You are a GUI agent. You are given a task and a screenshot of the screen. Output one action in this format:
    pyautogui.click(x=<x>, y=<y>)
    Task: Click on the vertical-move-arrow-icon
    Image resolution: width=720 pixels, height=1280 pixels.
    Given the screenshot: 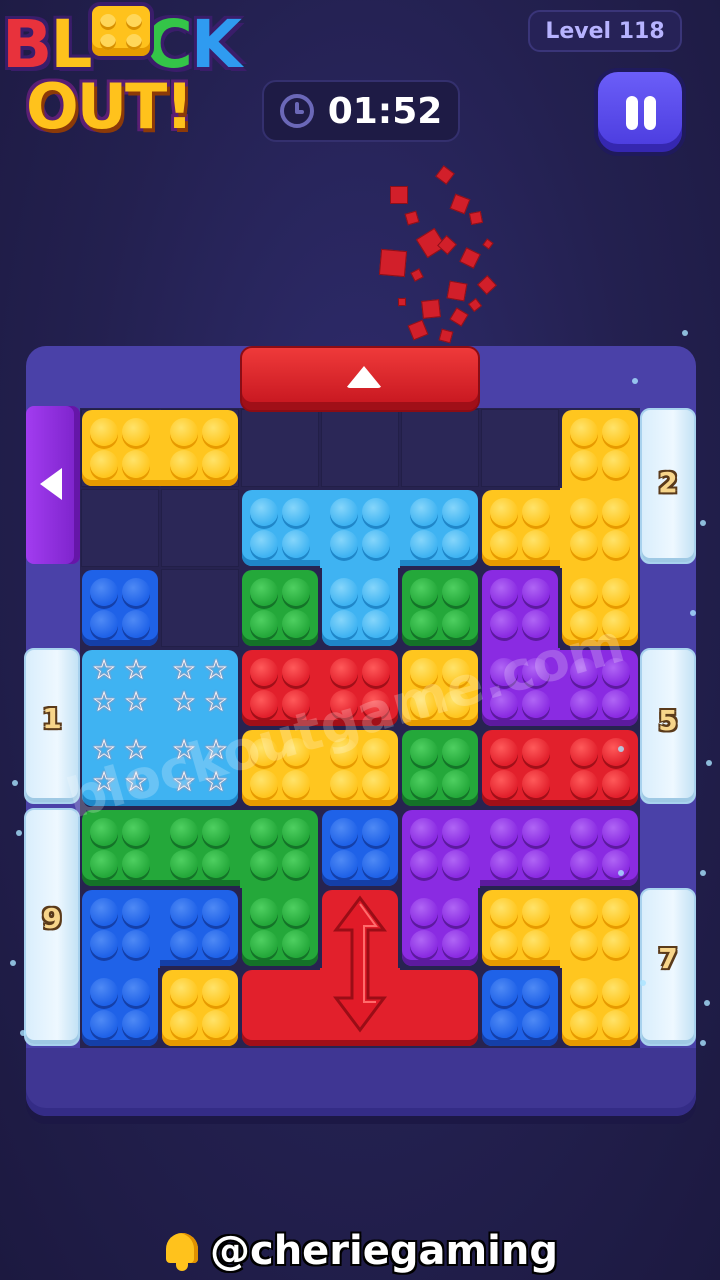 What is the action you would take?
    pyautogui.click(x=360, y=964)
    